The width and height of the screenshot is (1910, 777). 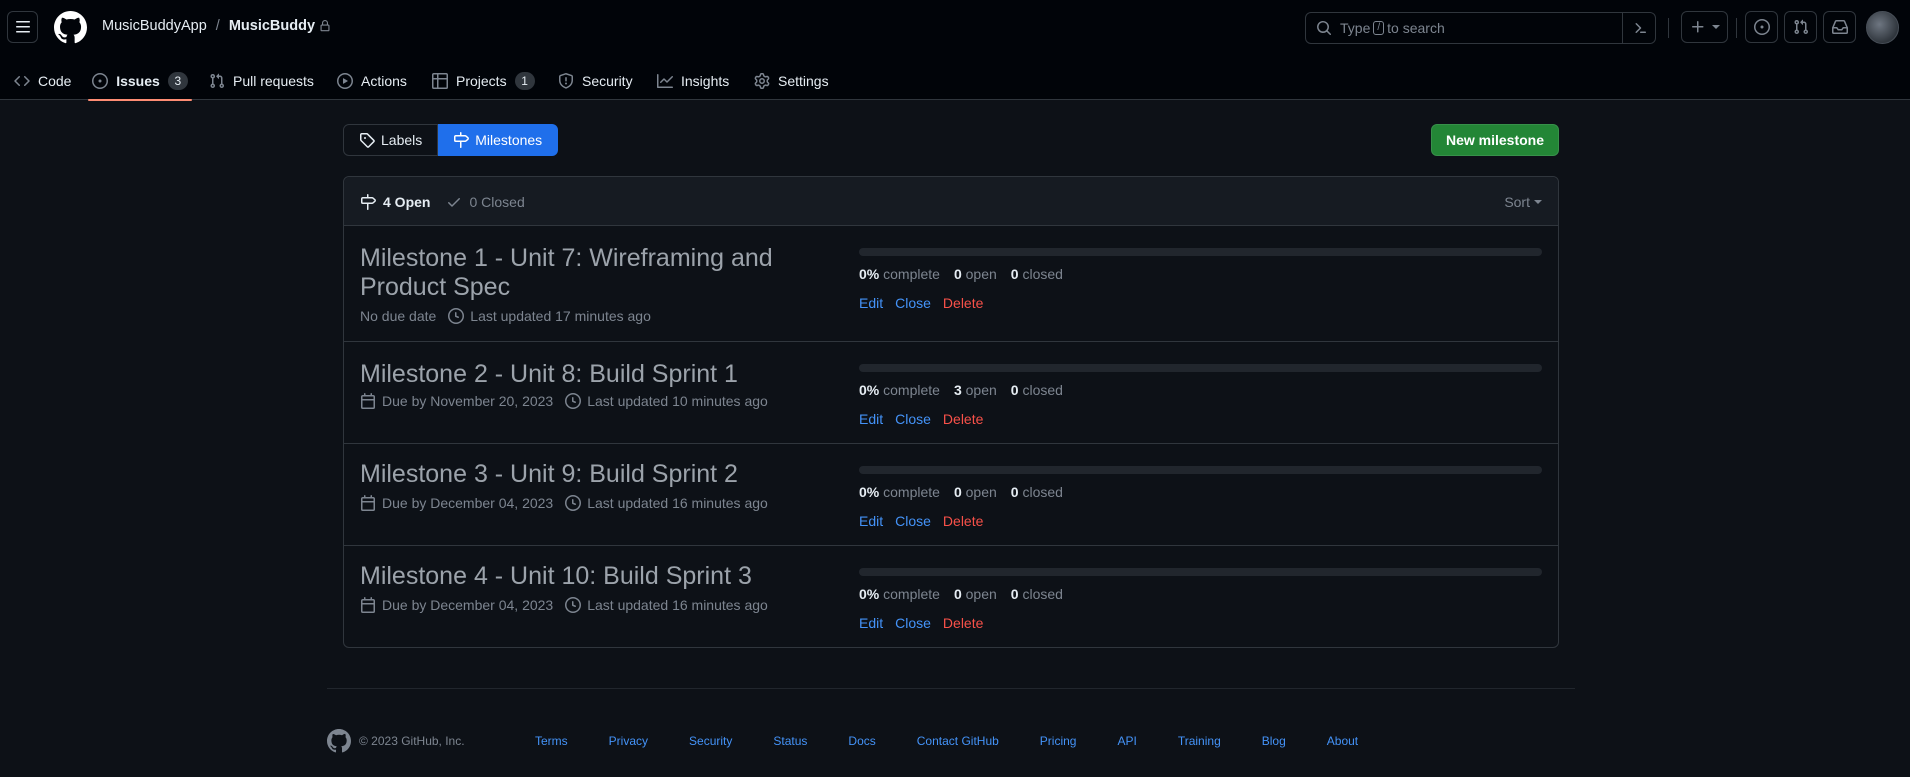 I want to click on closed-milestones-filter: 0 Closed, so click(x=485, y=202).